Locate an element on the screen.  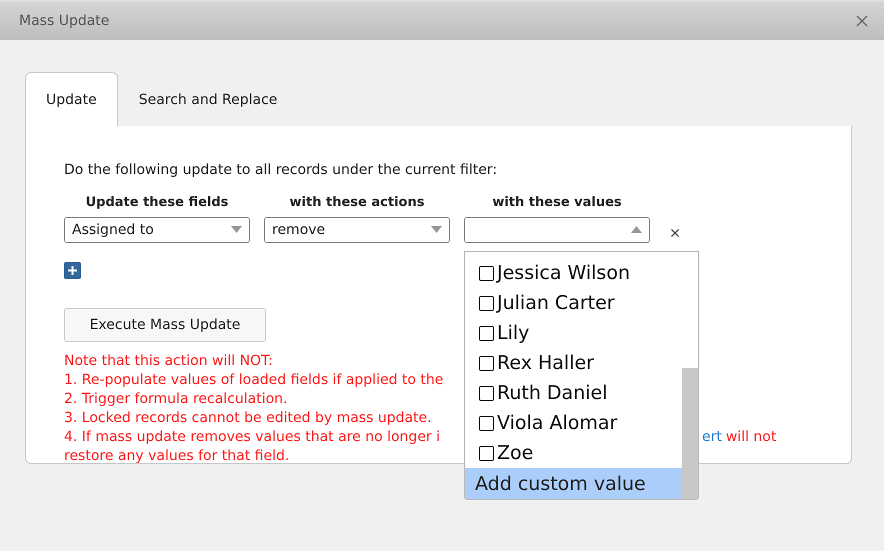
list-option: Zoe is located at coordinates (573, 453).